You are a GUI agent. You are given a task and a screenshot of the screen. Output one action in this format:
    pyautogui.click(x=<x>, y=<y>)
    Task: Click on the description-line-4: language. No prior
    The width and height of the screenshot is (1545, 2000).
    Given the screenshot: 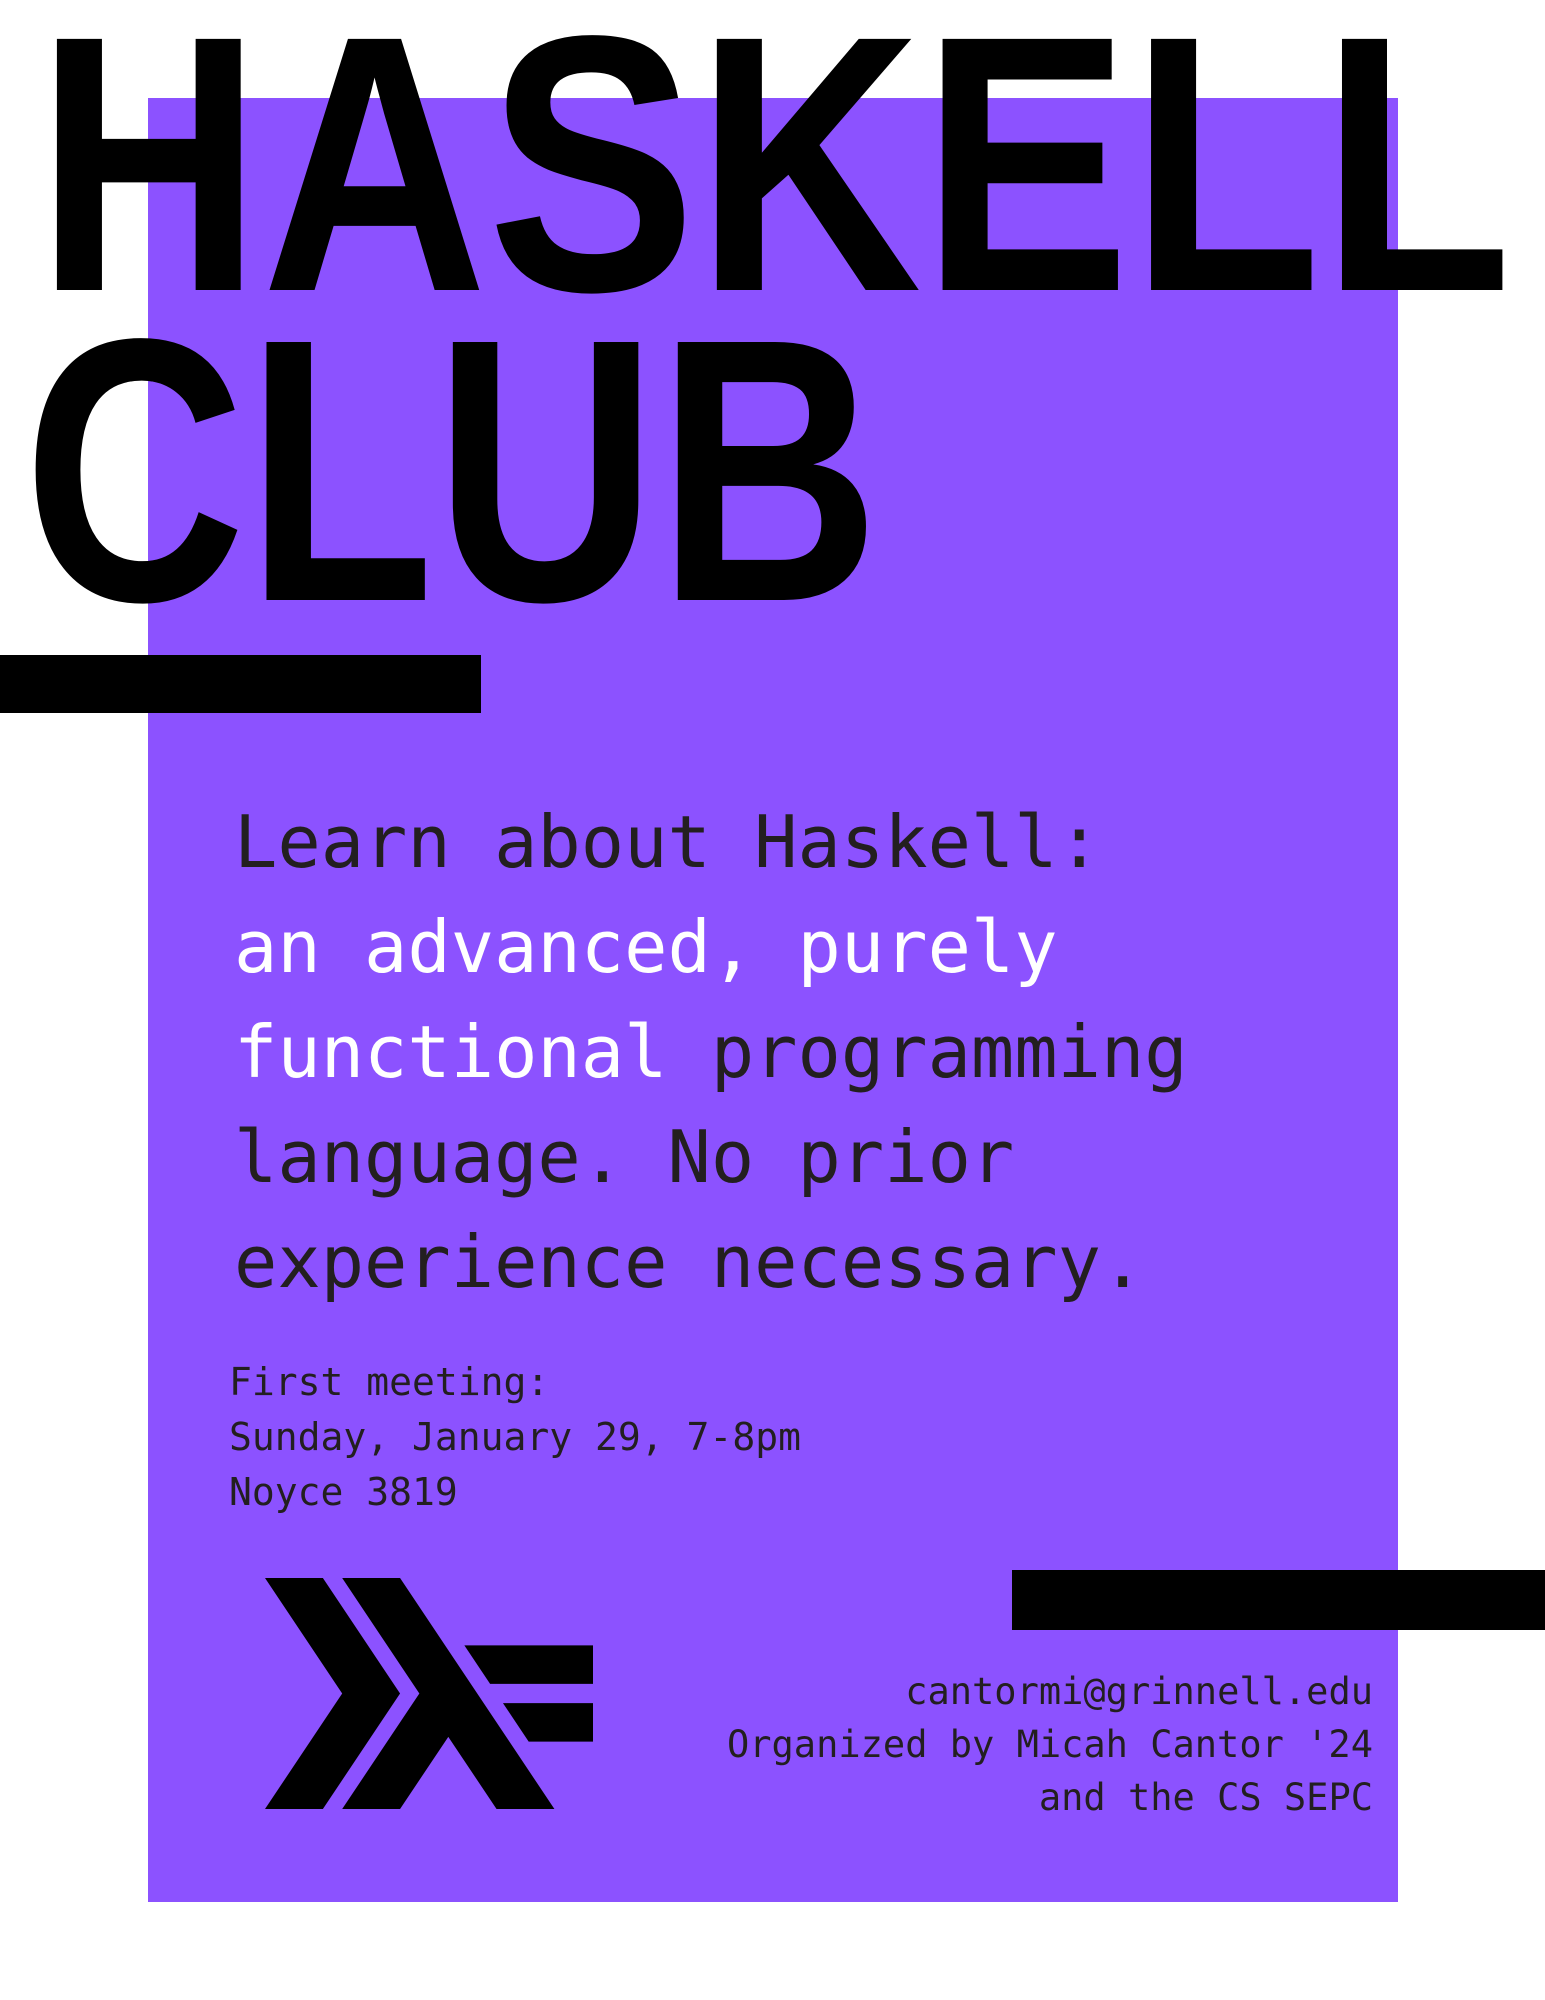 What is the action you would take?
    pyautogui.click(x=624, y=1157)
    